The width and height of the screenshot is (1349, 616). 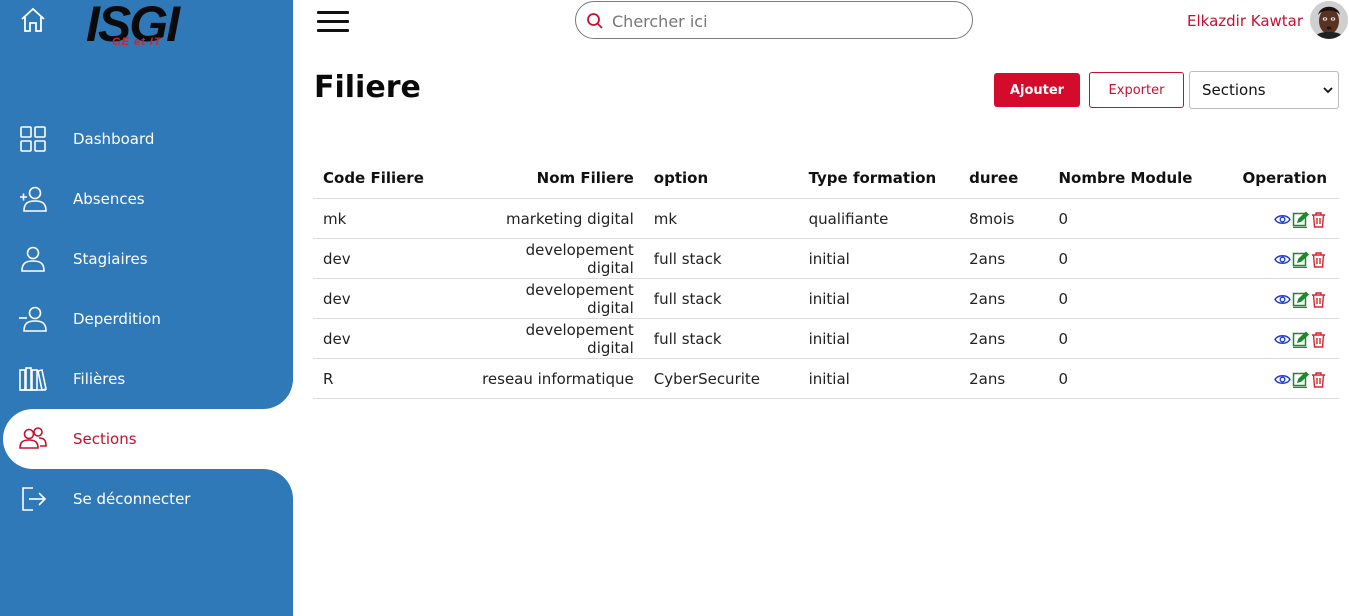 What do you see at coordinates (721, 178) in the screenshot?
I see `column-header: option` at bounding box center [721, 178].